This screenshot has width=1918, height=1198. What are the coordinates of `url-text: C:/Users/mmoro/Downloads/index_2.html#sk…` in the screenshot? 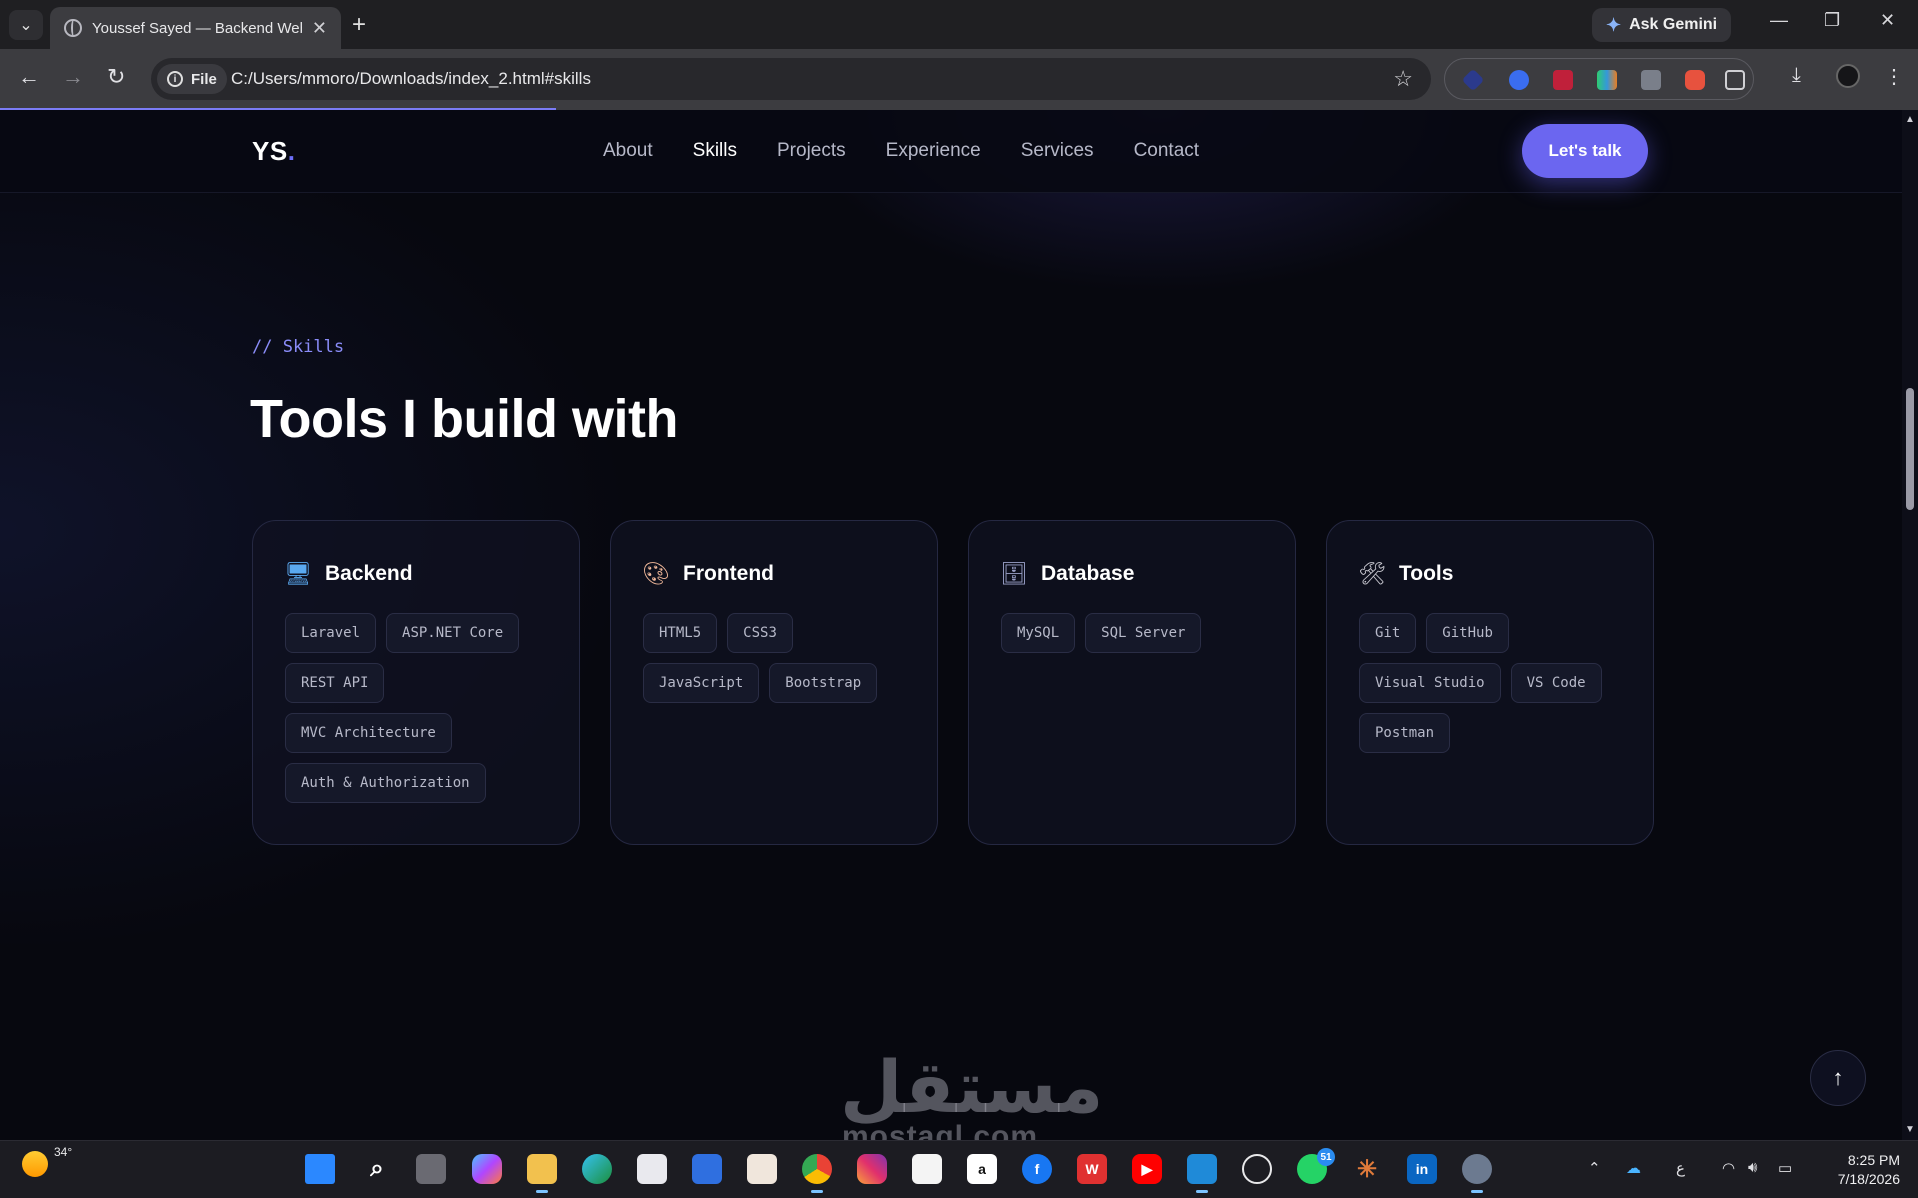 It's located at (411, 79).